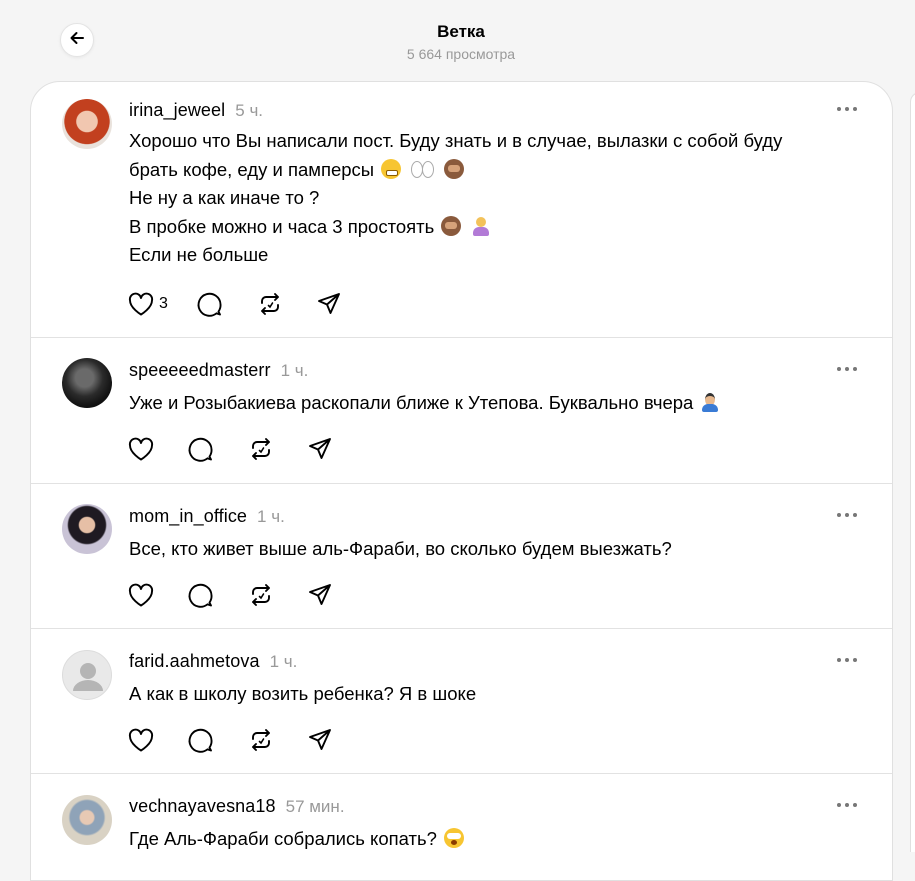 The image size is (915, 881). Describe the element at coordinates (194, 661) in the screenshot. I see `username: farid.aahmetova` at that location.